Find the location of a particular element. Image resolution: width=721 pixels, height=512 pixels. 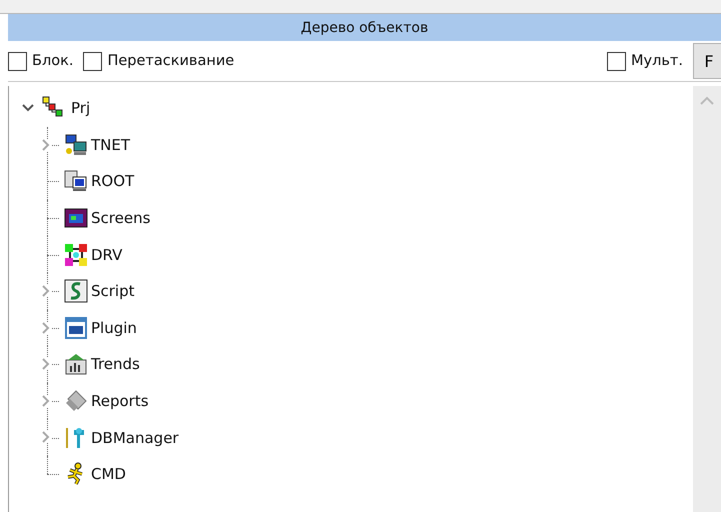

tree-item: Prj is located at coordinates (80, 108).